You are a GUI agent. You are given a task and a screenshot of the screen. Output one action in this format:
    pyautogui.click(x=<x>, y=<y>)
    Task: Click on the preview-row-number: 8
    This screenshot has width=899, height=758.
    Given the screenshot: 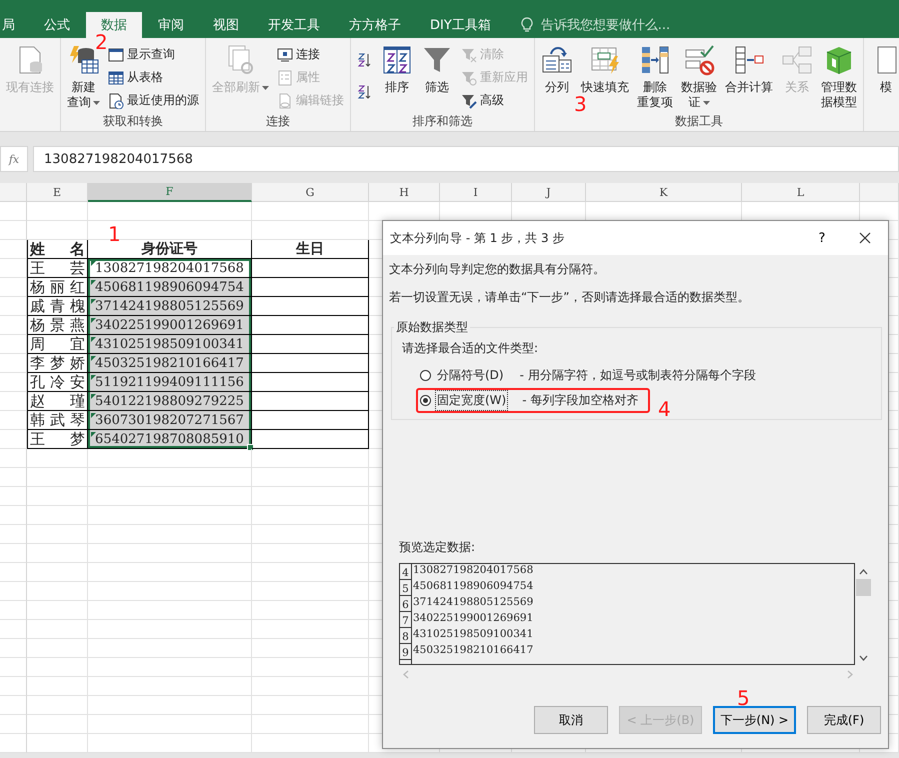 What is the action you would take?
    pyautogui.click(x=406, y=636)
    